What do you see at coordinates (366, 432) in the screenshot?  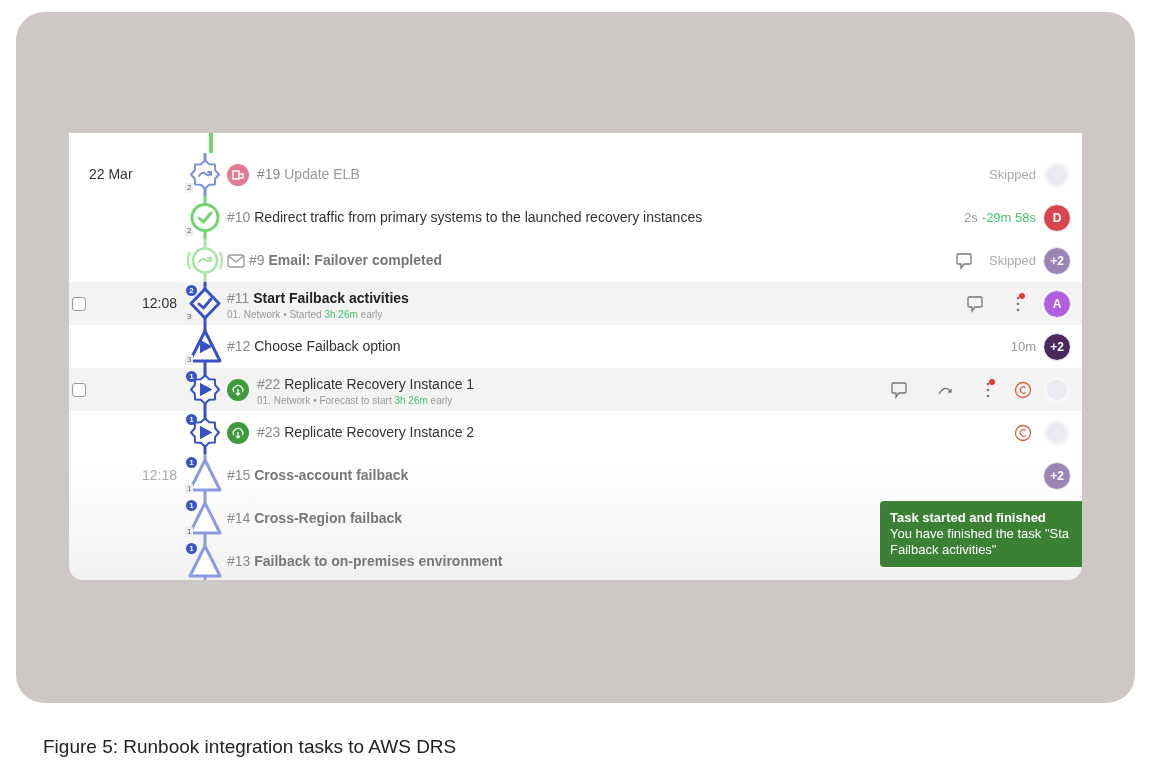 I see `task-title: #23 Replicate Recovery Instance 2` at bounding box center [366, 432].